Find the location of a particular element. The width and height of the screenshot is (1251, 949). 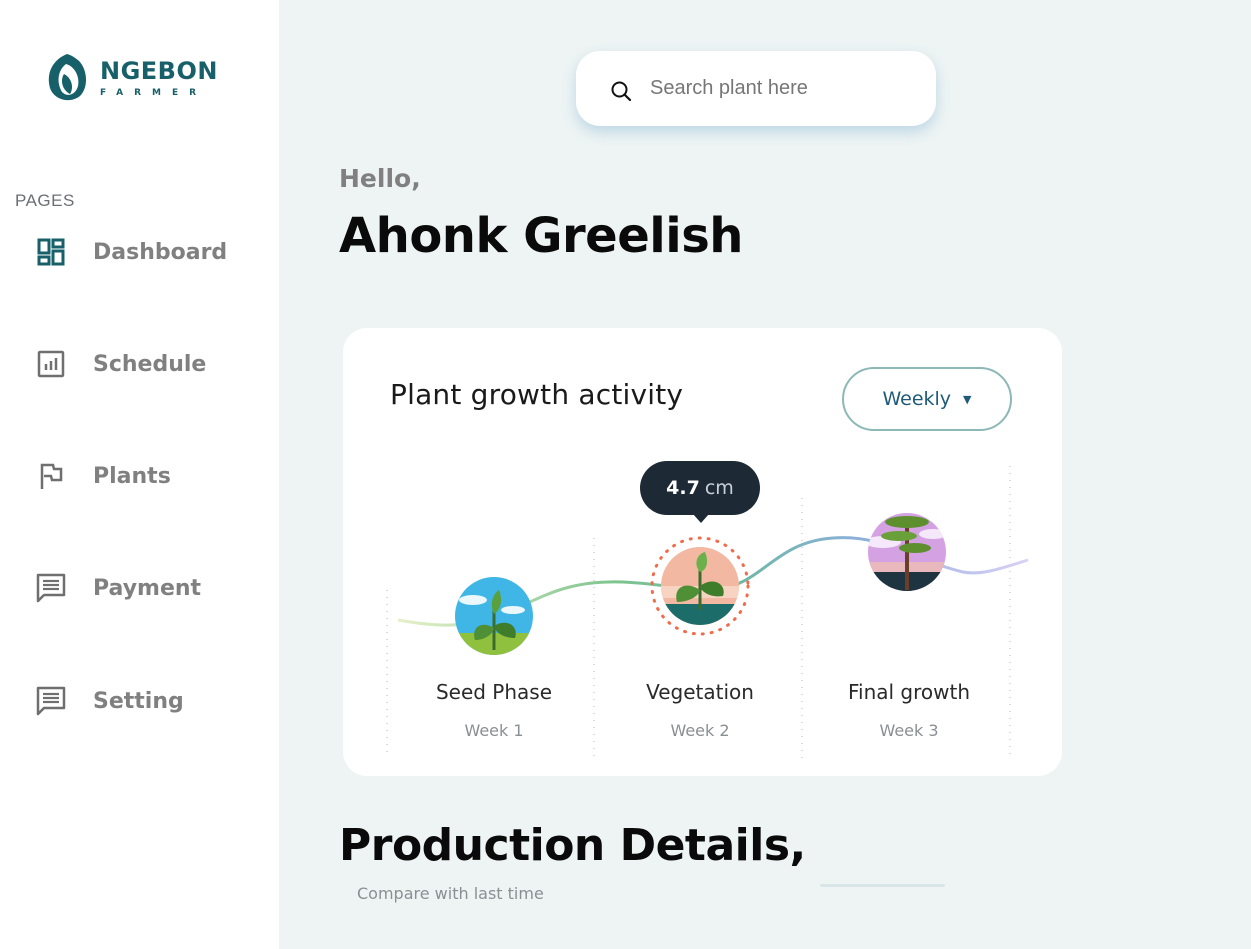

user-name: Ahonk Greelish is located at coordinates (541, 236).